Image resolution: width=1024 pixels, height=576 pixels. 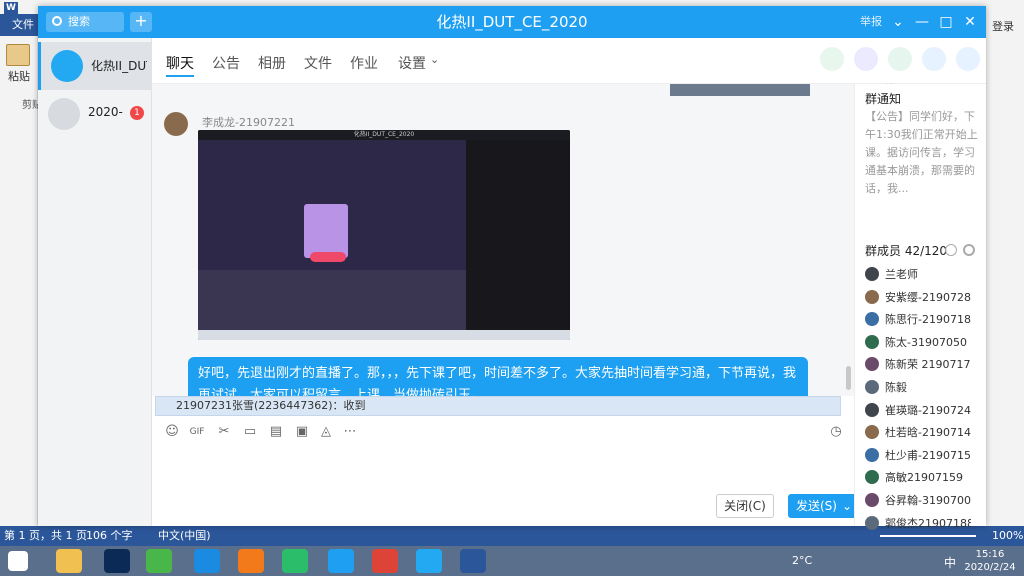 I want to click on status-zoom: 100%, so click(x=1007, y=536).